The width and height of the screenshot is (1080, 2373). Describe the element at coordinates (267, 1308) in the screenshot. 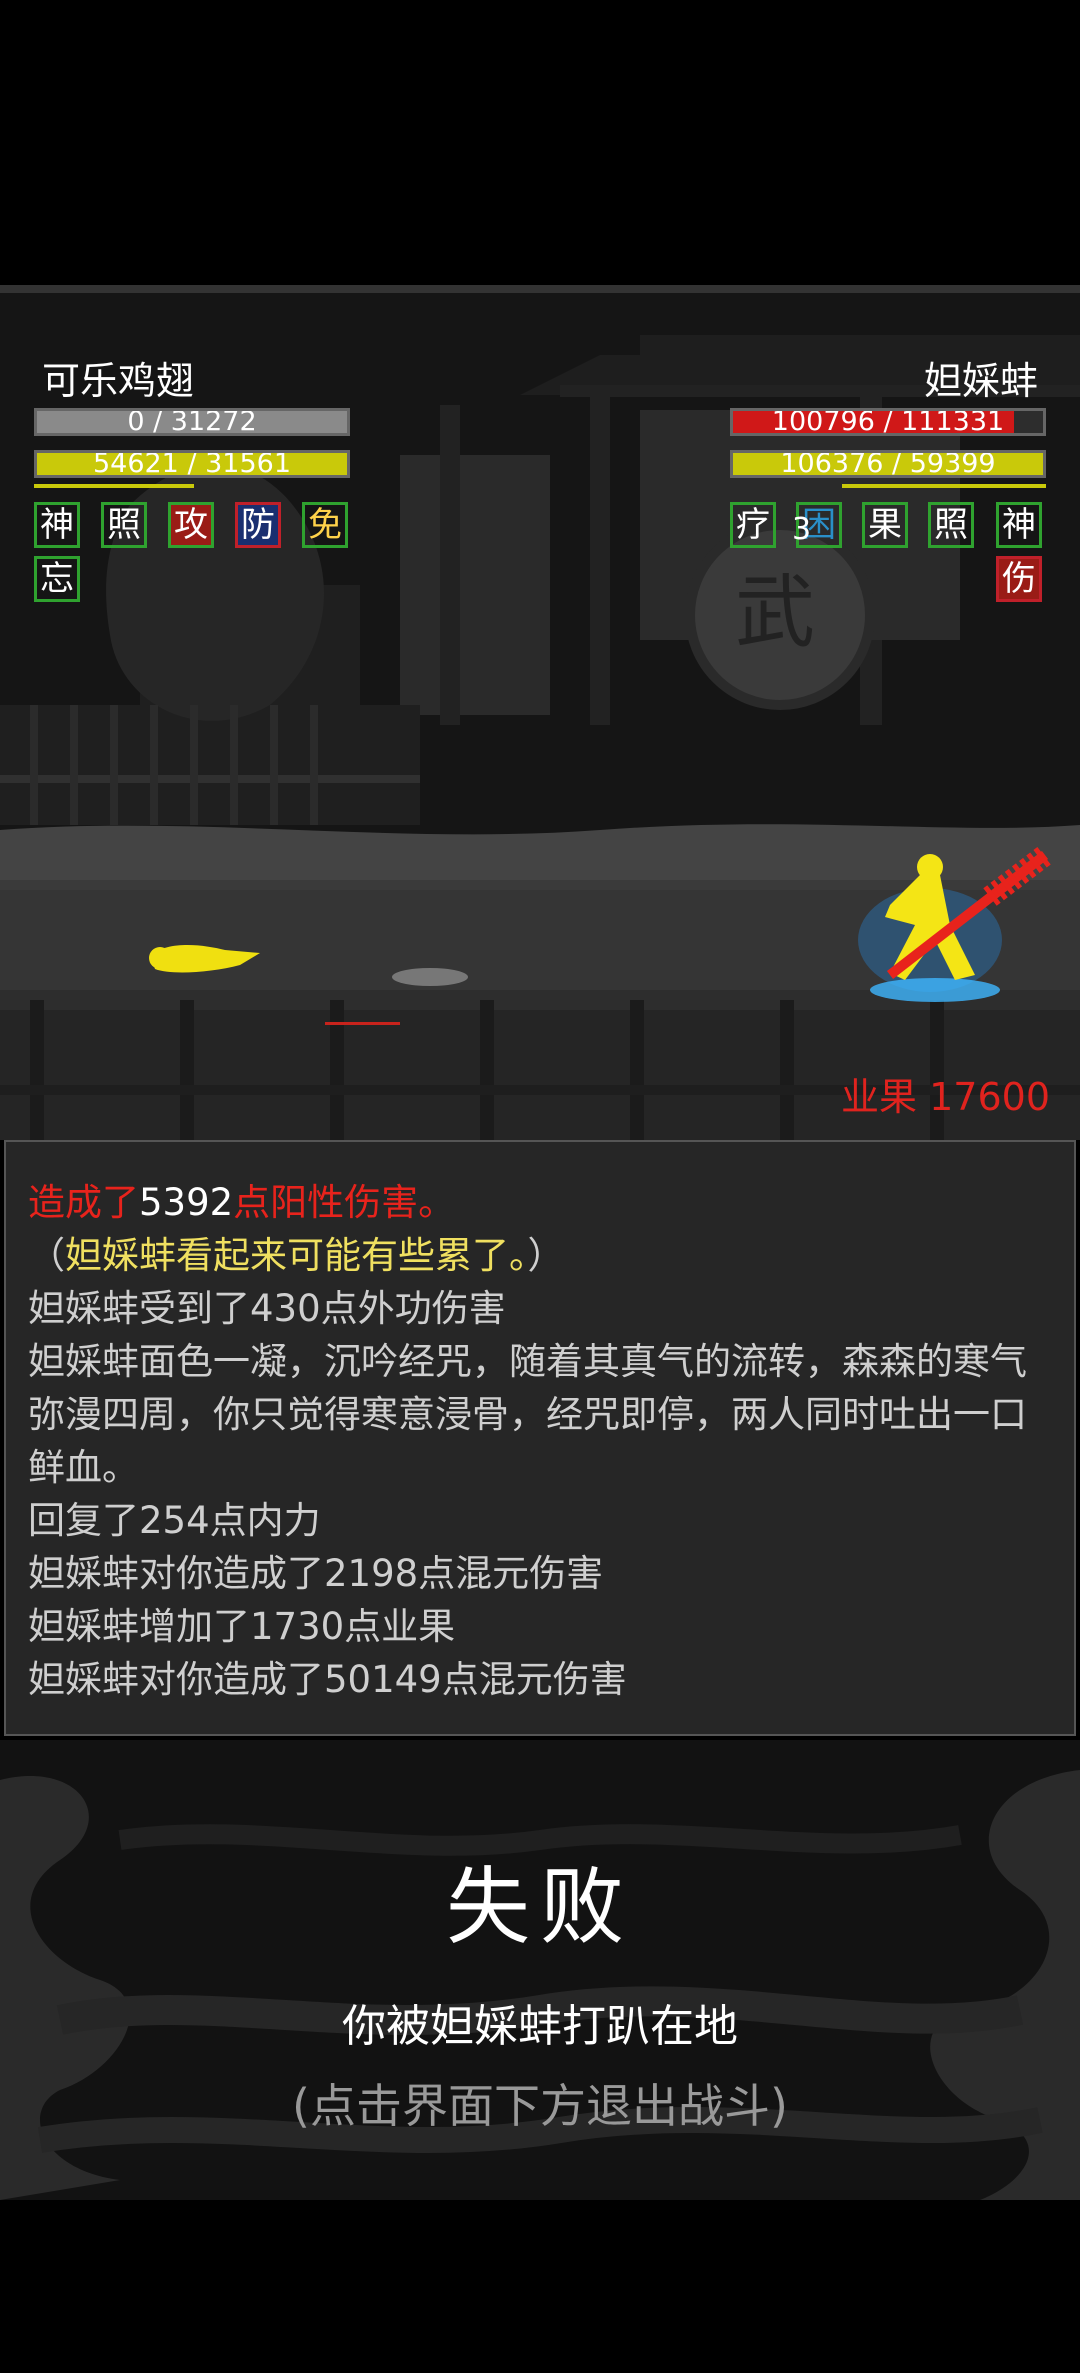

I see `log-line: 妲婇蚌受到了430点外功伤害` at that location.